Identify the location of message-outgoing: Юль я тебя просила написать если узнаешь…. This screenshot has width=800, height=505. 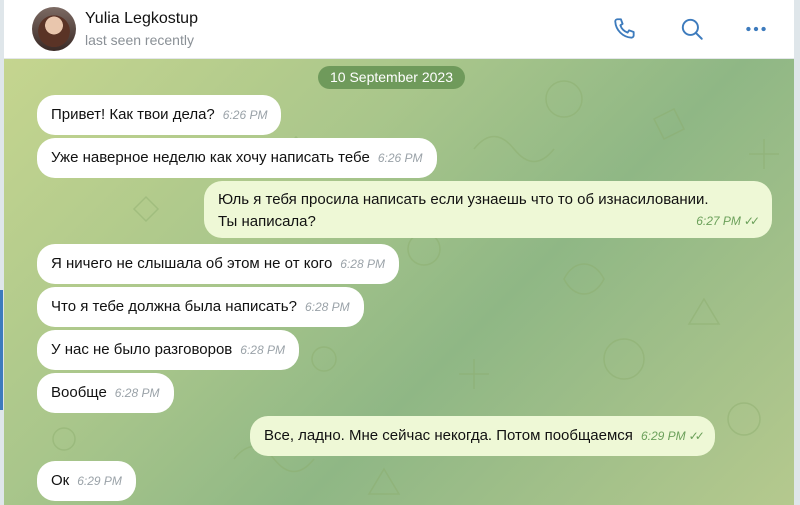
(488, 209).